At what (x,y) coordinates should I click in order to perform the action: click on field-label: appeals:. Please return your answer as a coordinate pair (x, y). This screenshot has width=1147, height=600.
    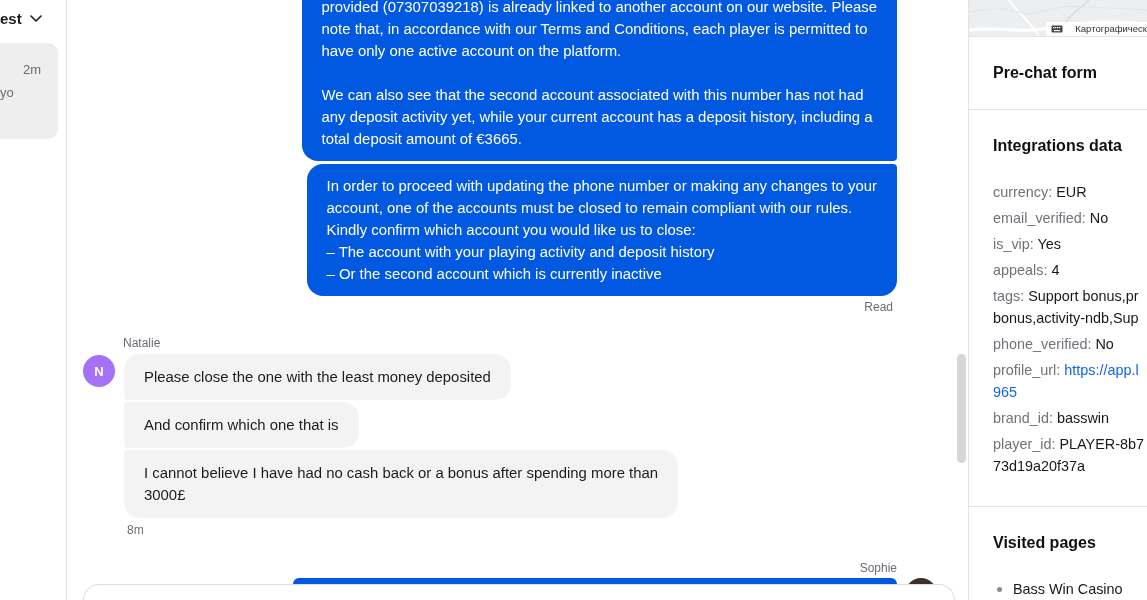
    Looking at the image, I should click on (1020, 270).